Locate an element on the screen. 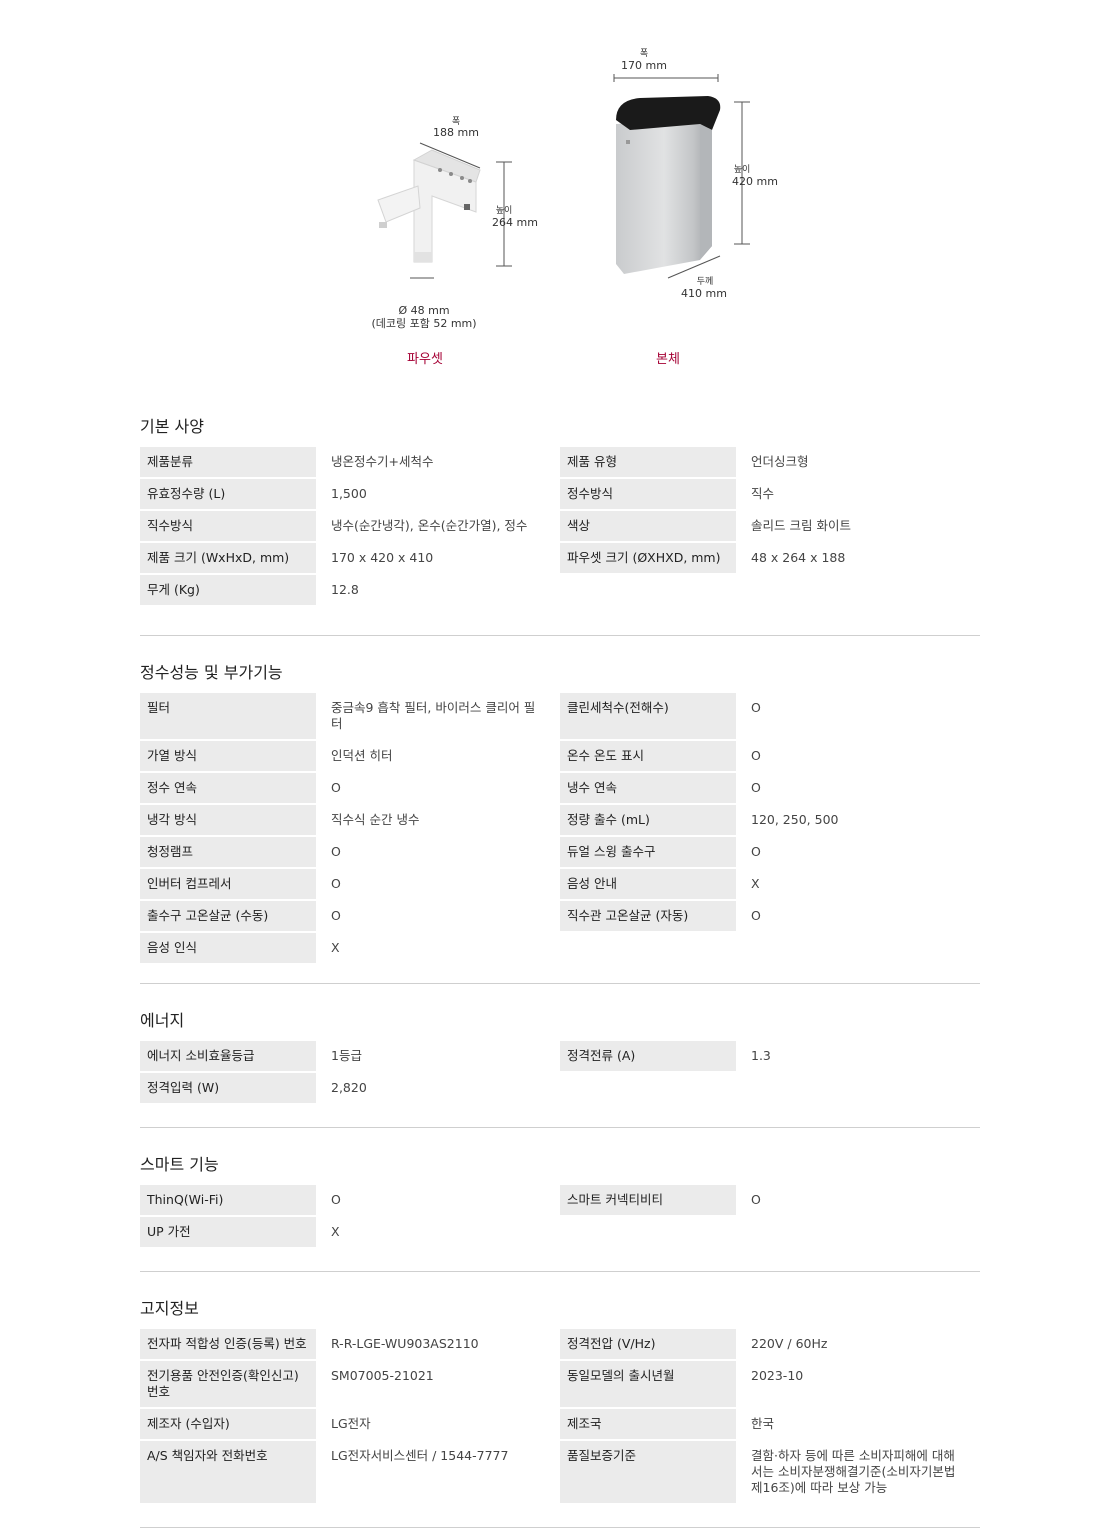 The image size is (1120, 1529). faucet-width-value: 188 mm is located at coordinates (456, 132).